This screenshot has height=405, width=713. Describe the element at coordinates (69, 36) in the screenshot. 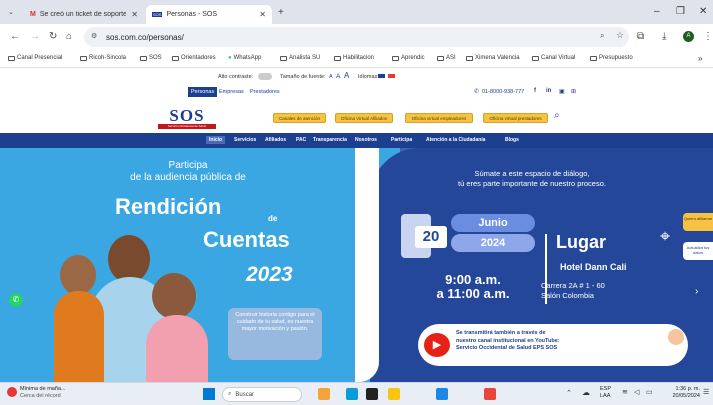

I see `home-icon: ⌂` at that location.